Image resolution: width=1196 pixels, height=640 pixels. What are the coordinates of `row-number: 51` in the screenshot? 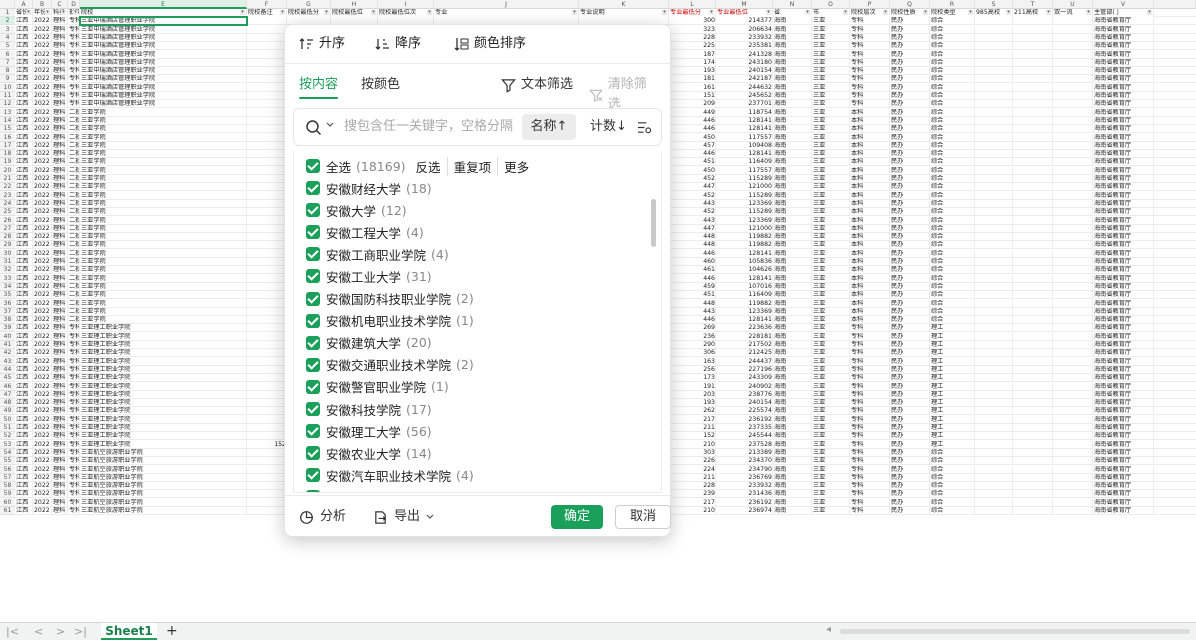 It's located at (7, 428).